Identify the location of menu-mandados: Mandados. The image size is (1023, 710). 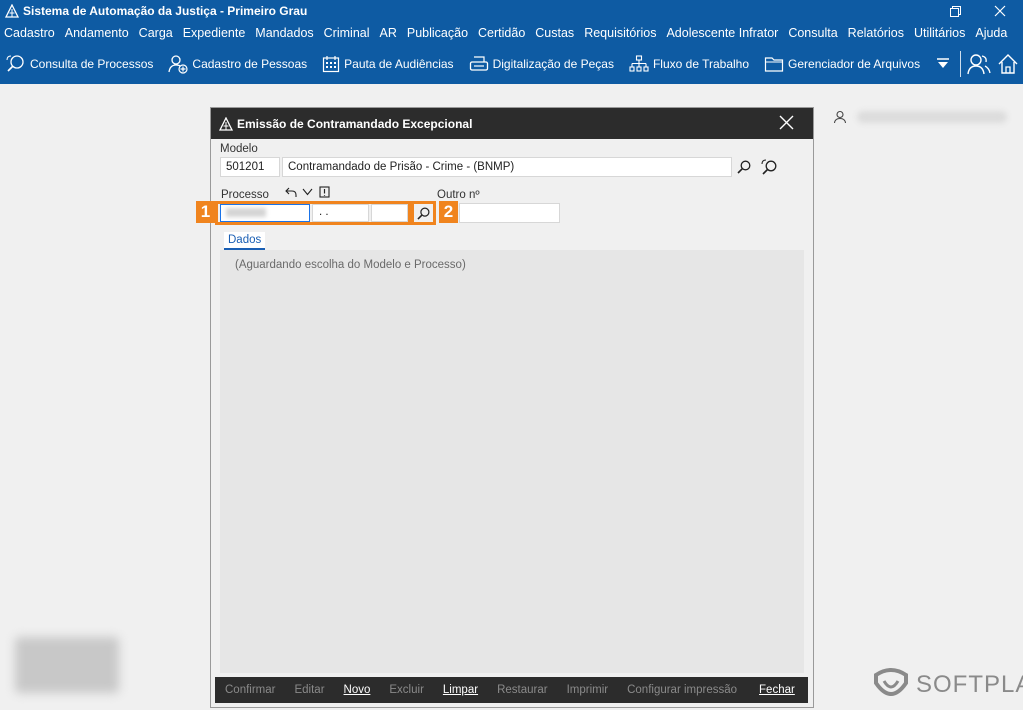
(284, 33).